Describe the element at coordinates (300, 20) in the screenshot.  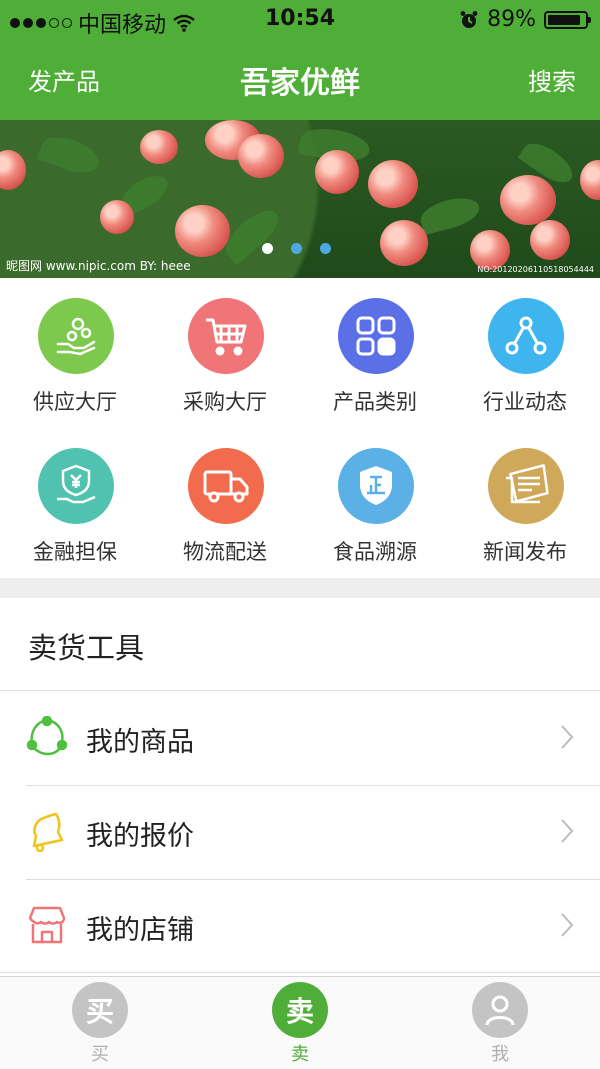
I see `status-bar: 中国移动 10:54 89%` at that location.